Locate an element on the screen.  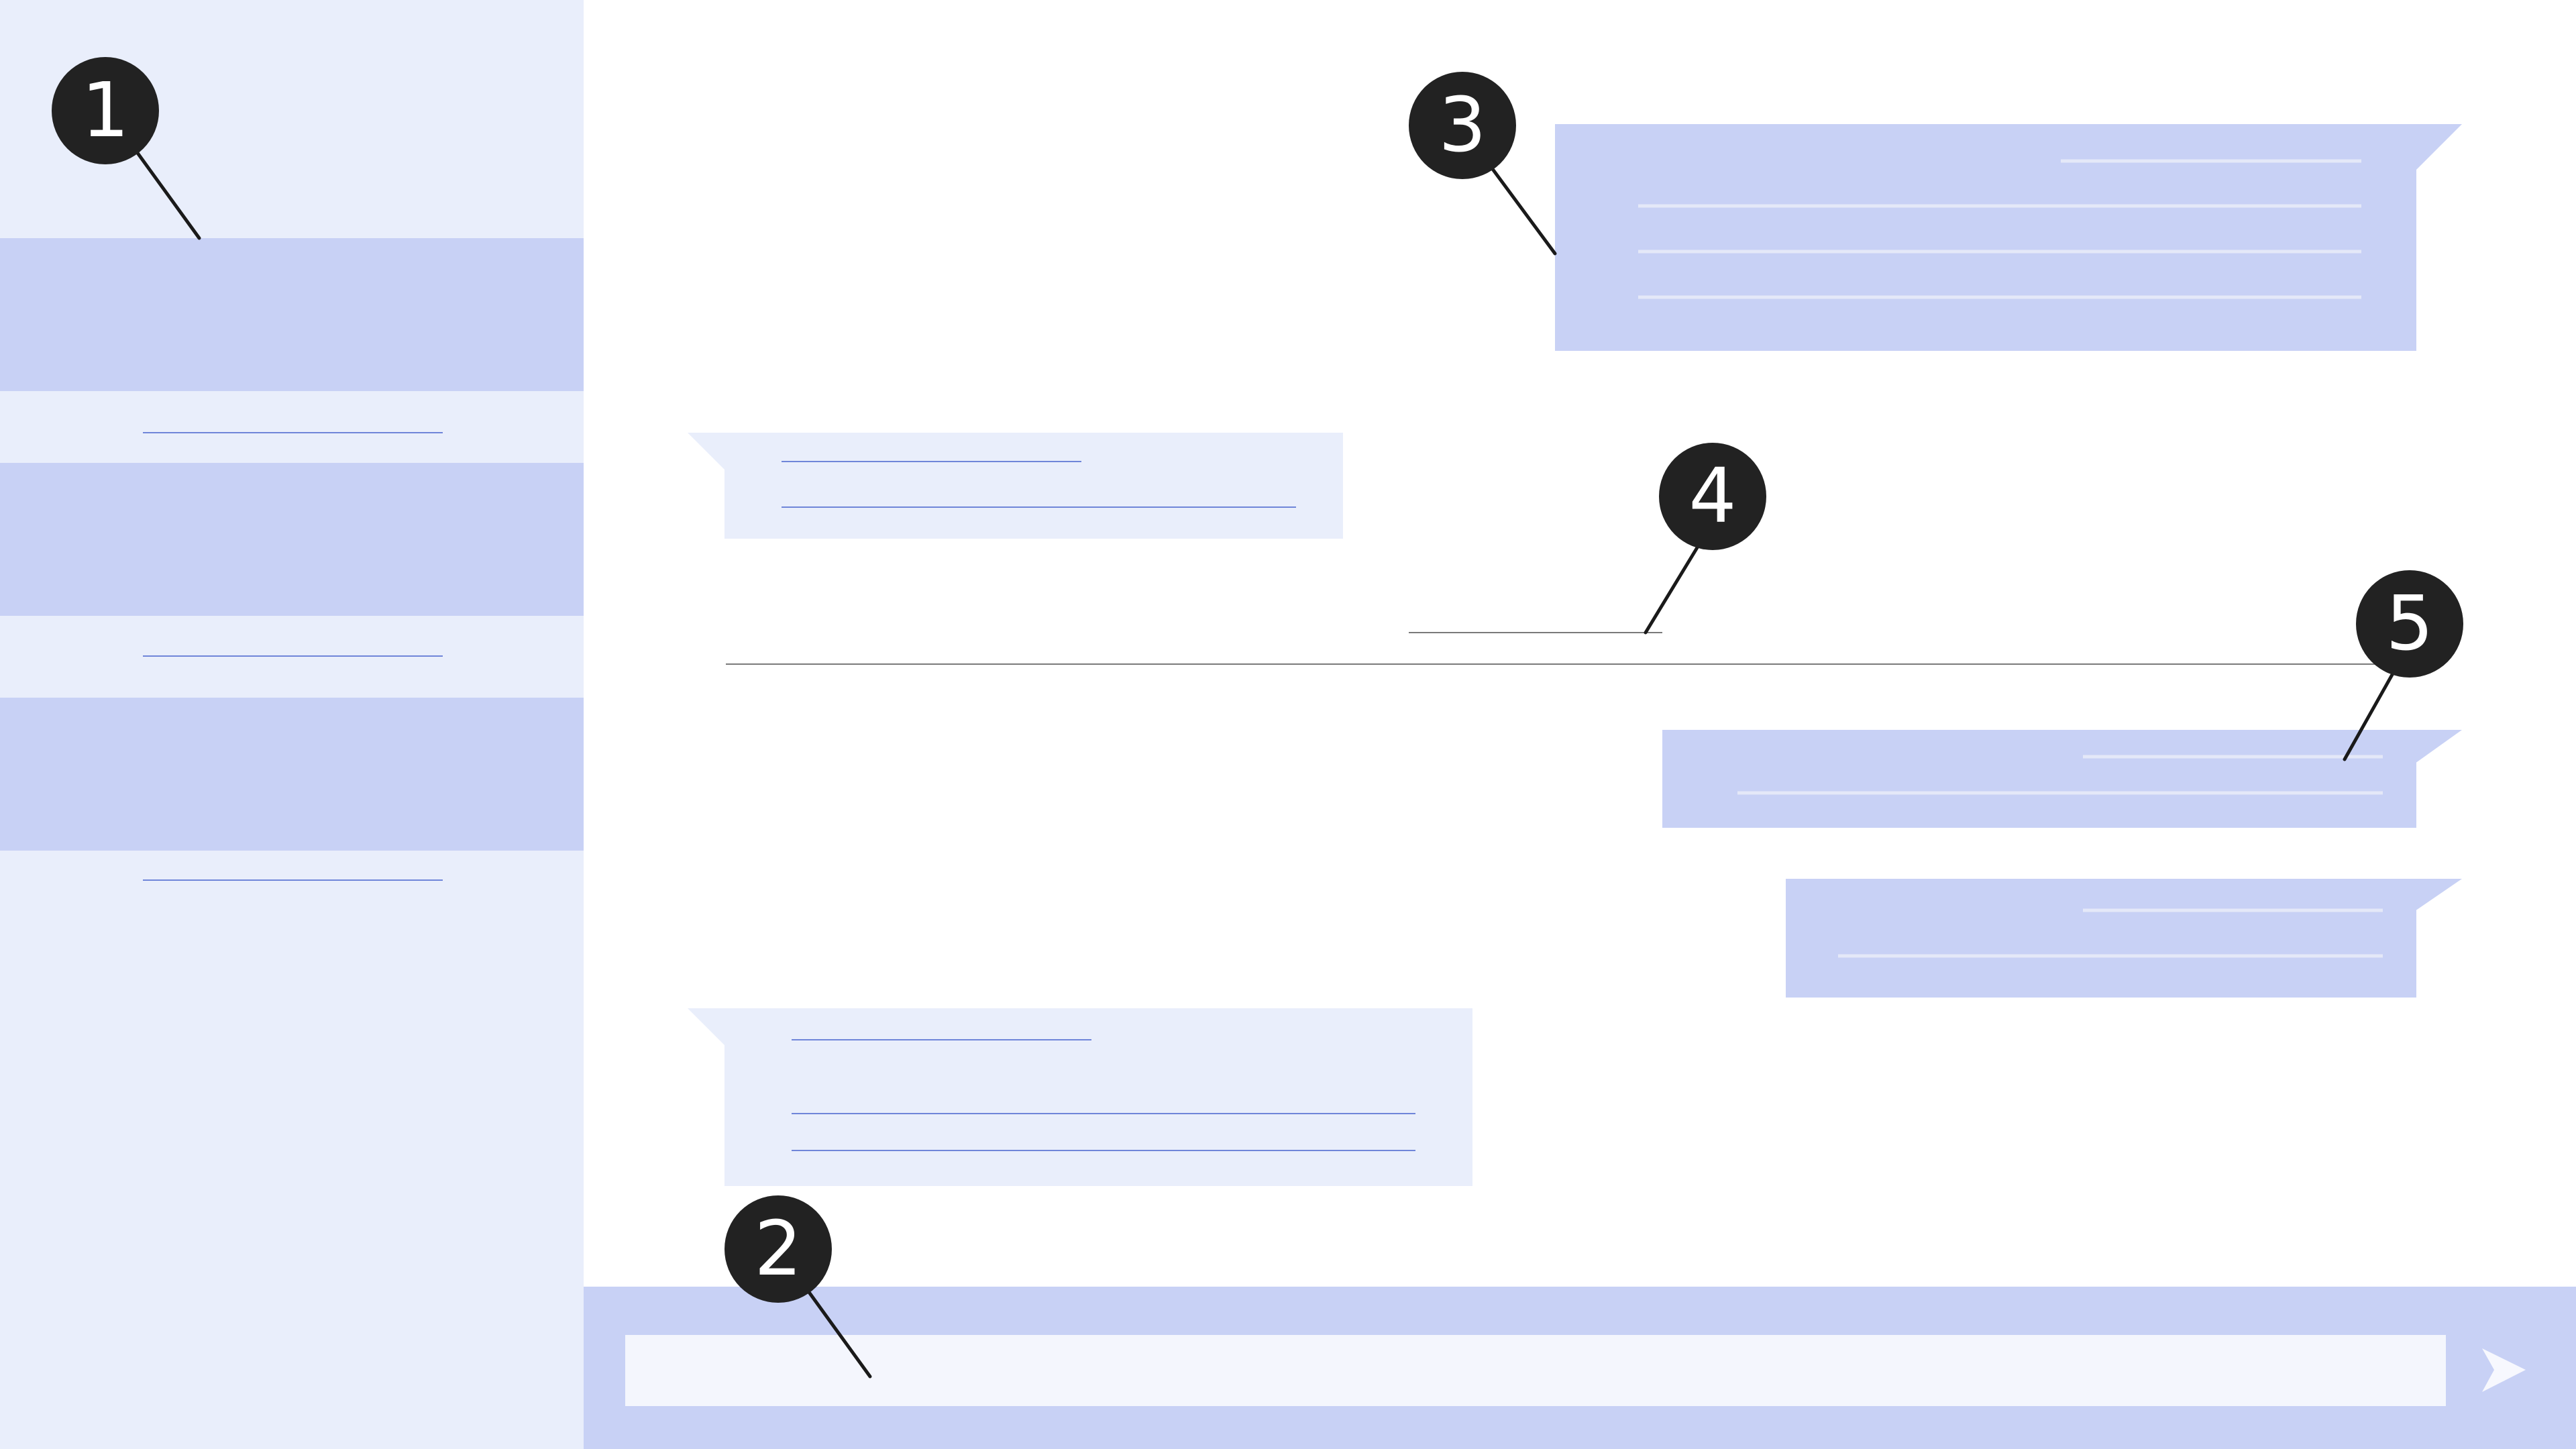
marker-number: 3 is located at coordinates (1462, 125).